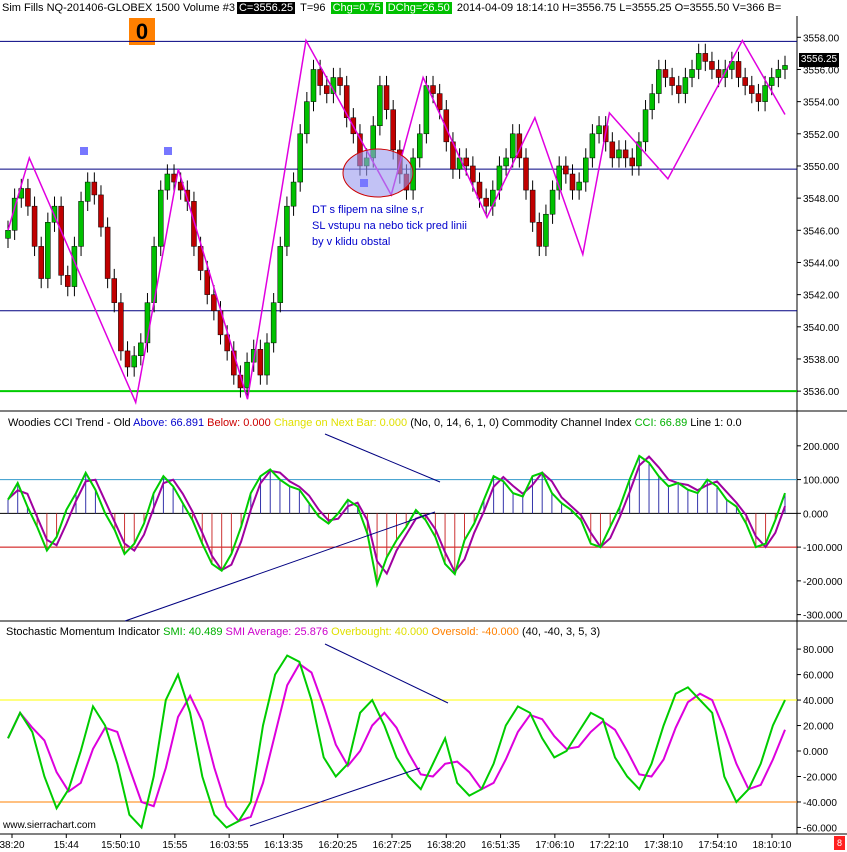 This screenshot has height=852, width=847. I want to click on price-tick-label: 3552.00, so click(821, 135).